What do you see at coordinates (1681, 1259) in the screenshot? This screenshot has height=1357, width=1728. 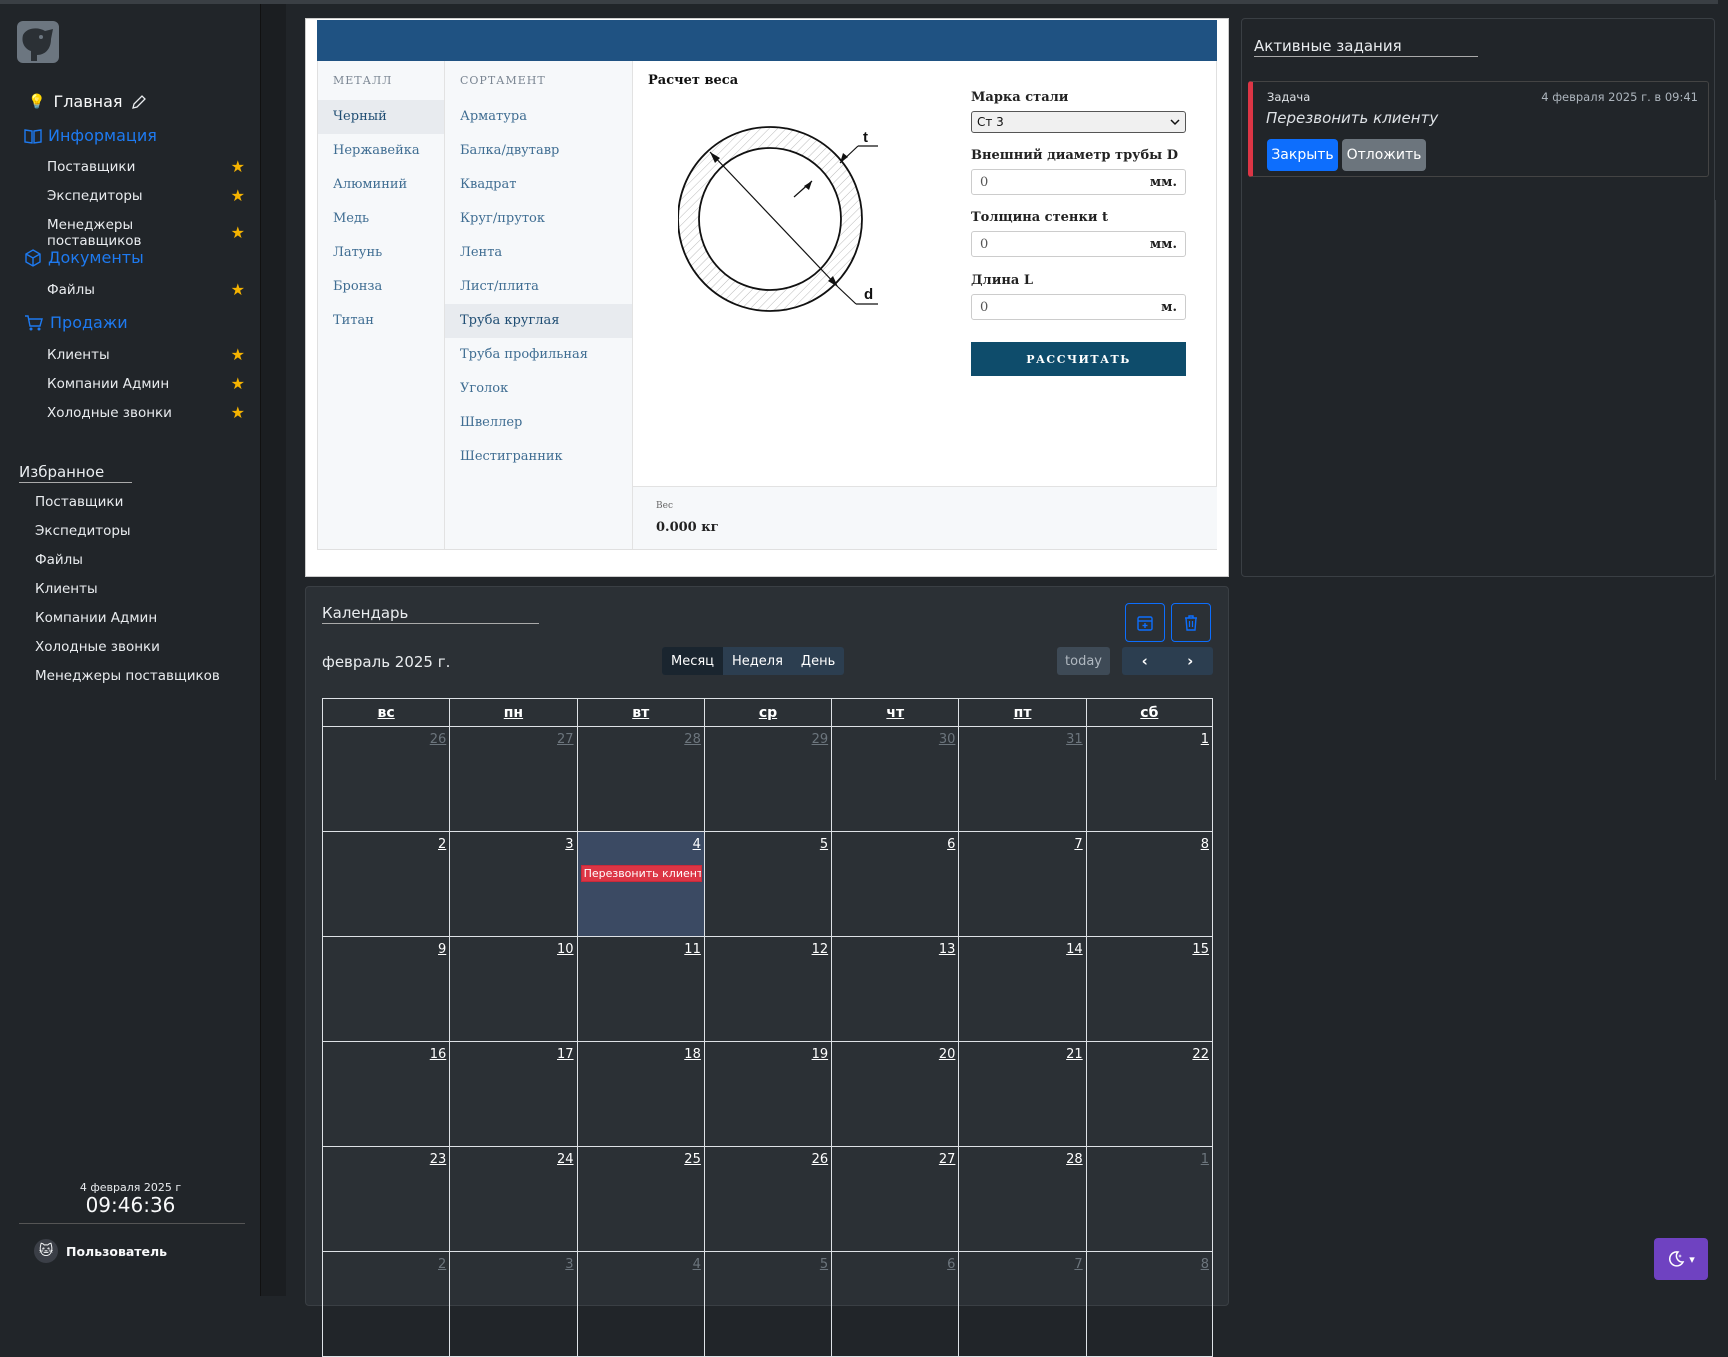 I see `theme-toggle-button: ▾` at bounding box center [1681, 1259].